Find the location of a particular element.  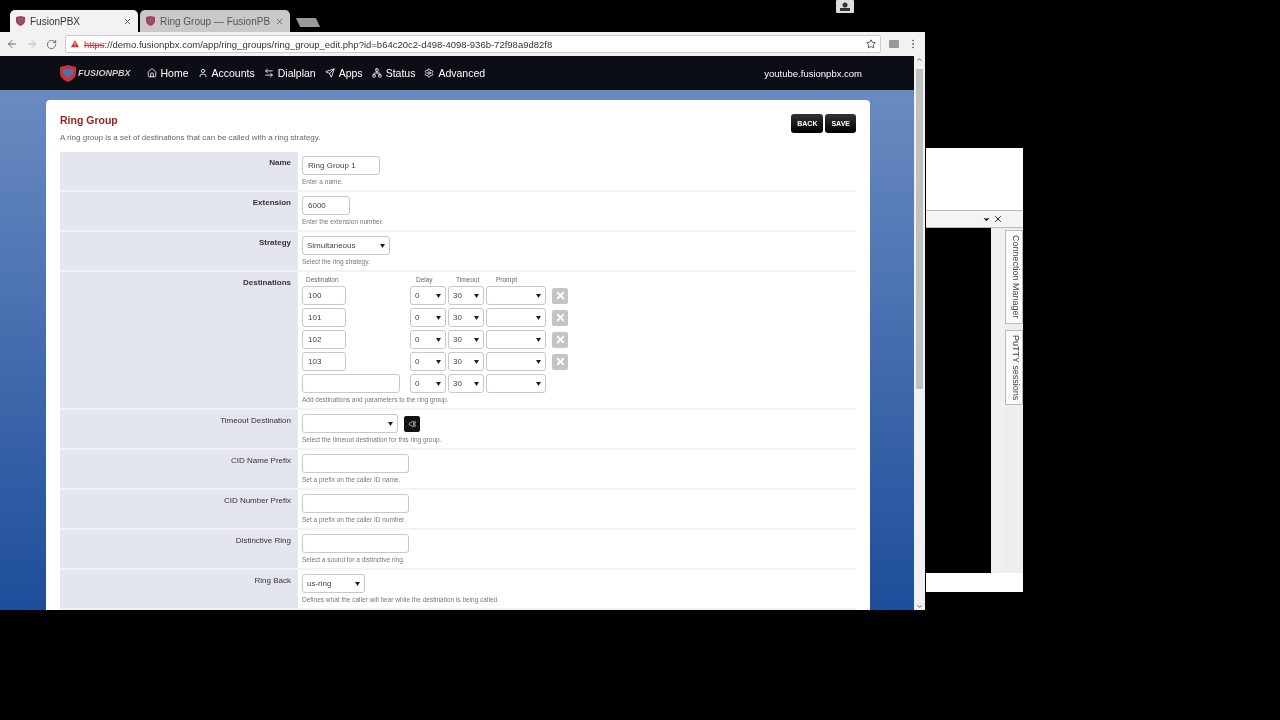

paper-plane-icon is located at coordinates (329, 73).